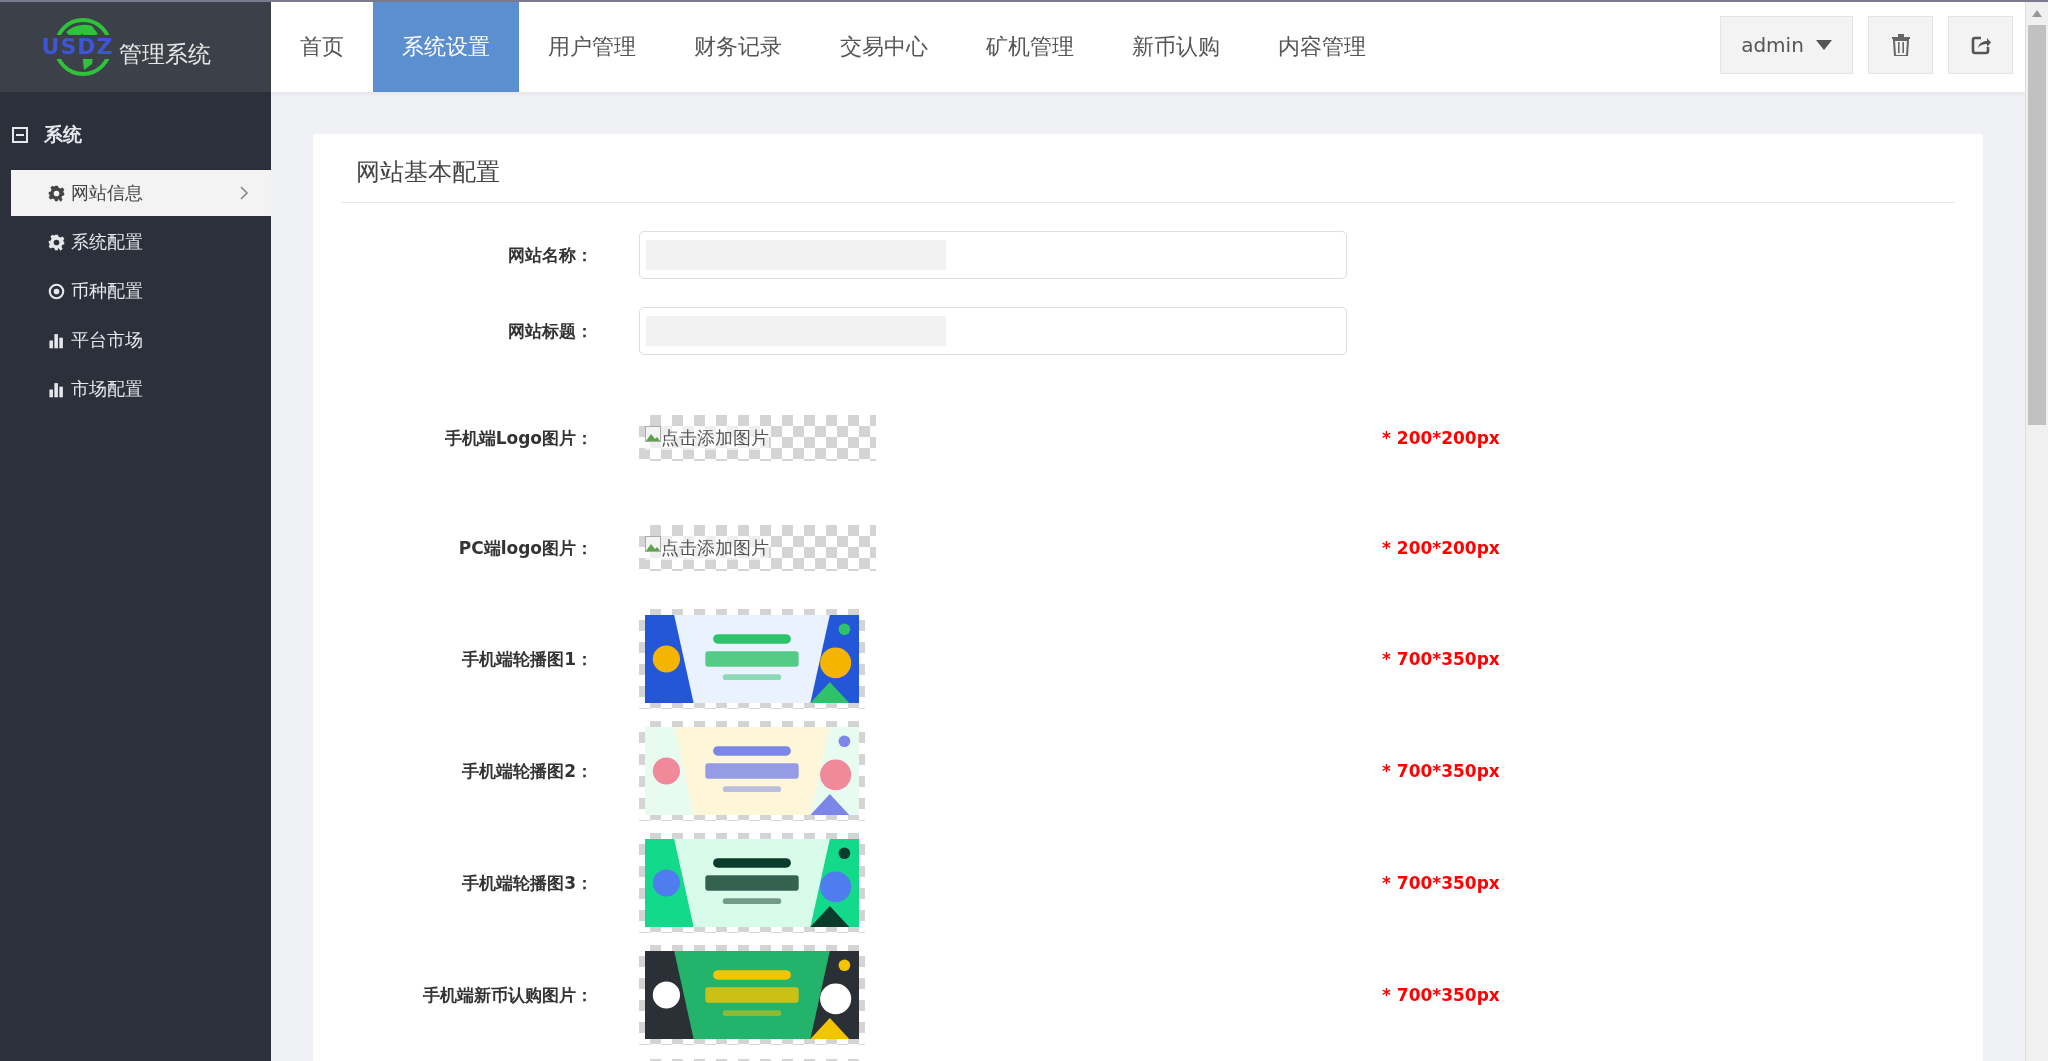  I want to click on user-menu-button: admin, so click(1786, 45).